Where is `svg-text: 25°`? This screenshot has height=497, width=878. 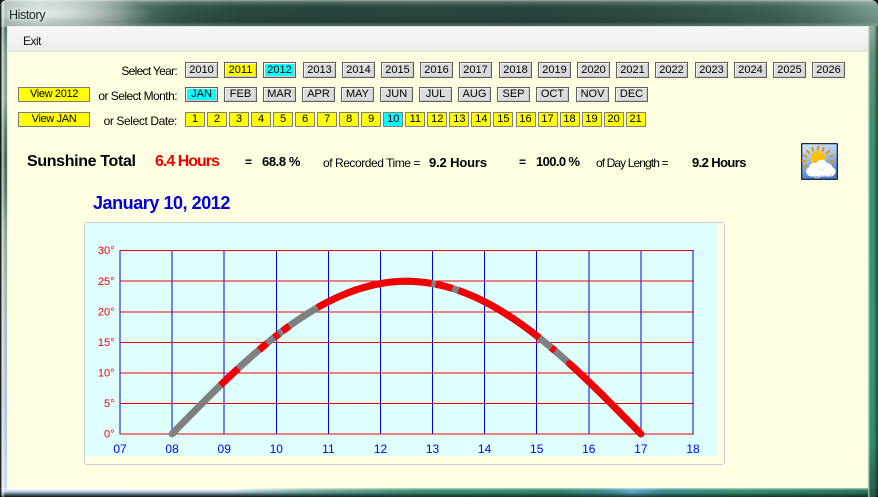
svg-text: 25° is located at coordinates (106, 282).